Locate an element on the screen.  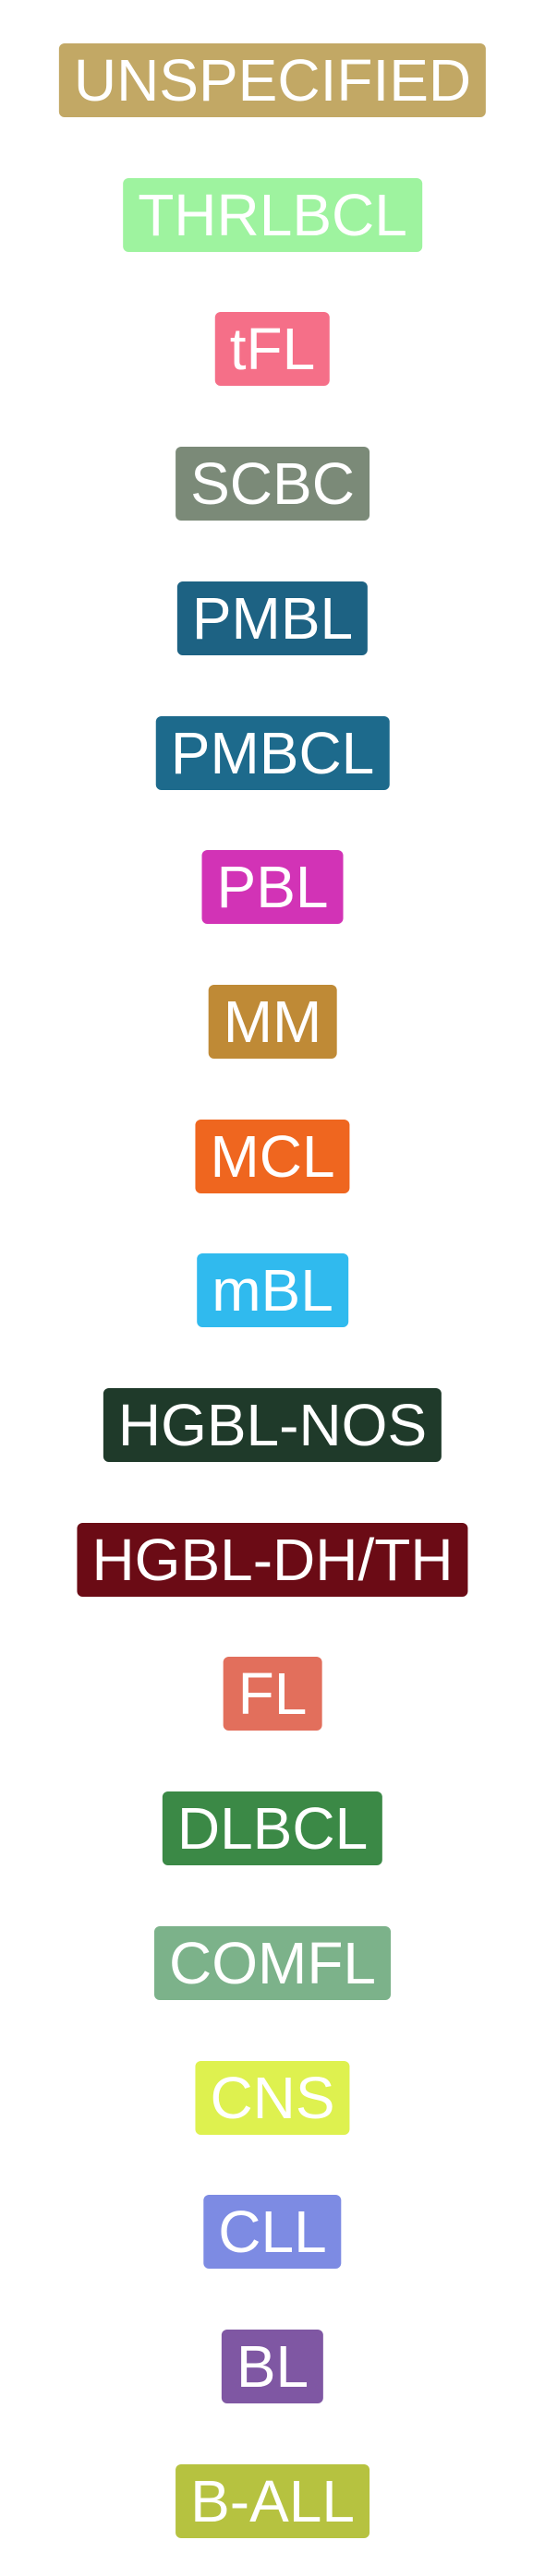
label-tag-pmbcl: PMBCL is located at coordinates (272, 753).